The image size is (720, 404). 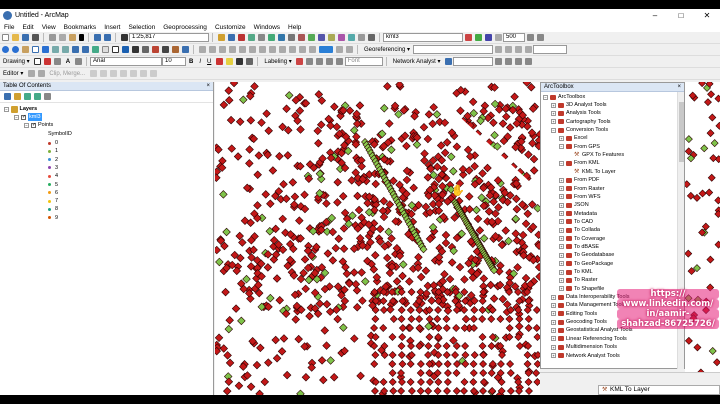 I want to click on editor-toolbar-icon, so click(x=221, y=37).